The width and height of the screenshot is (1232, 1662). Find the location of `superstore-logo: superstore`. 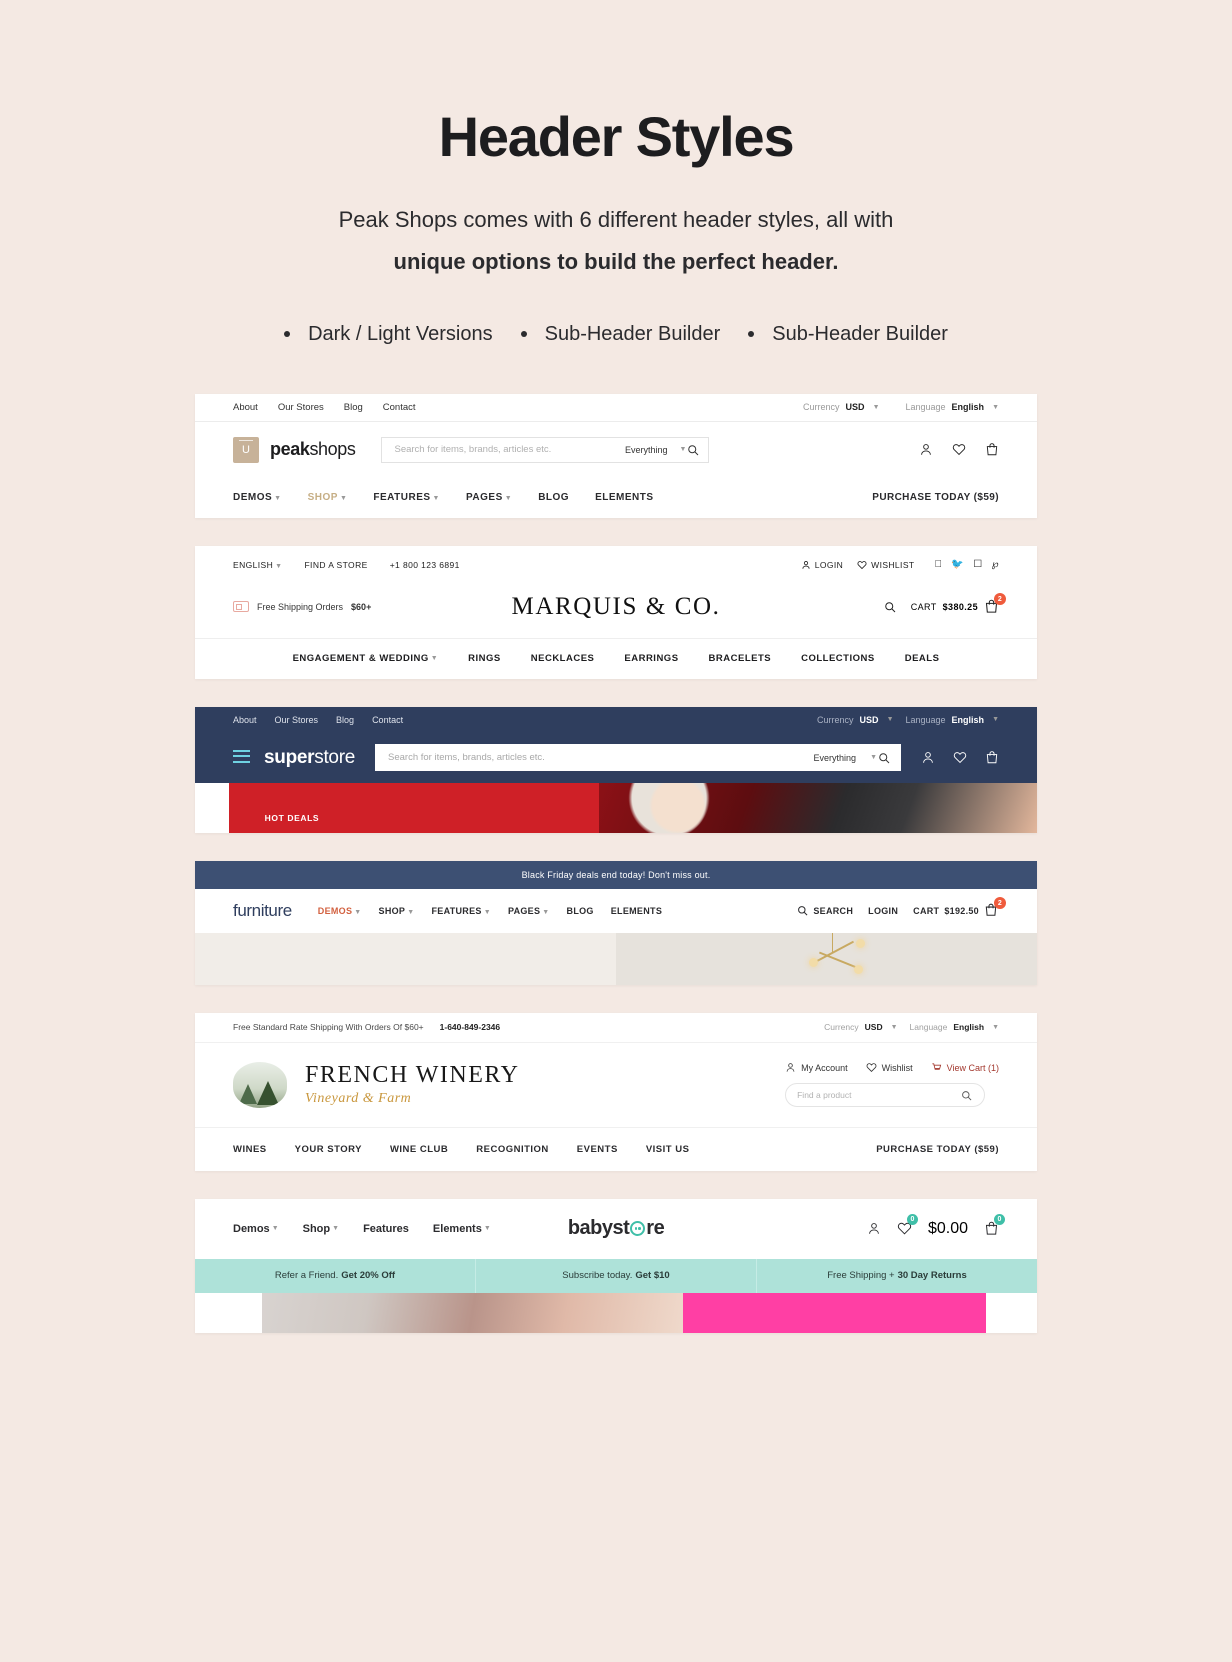

superstore-logo: superstore is located at coordinates (309, 758).